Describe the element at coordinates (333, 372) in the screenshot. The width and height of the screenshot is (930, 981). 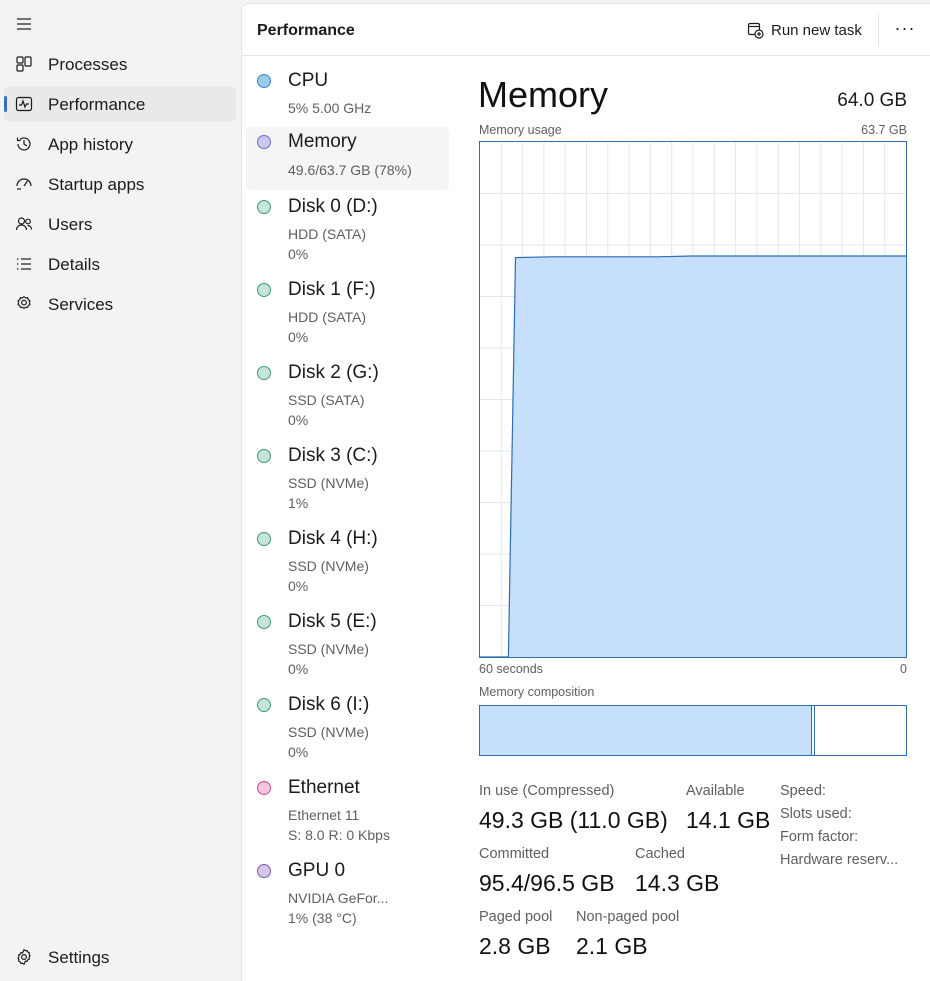
I see `resource-name: Disk 2 (G:)` at that location.